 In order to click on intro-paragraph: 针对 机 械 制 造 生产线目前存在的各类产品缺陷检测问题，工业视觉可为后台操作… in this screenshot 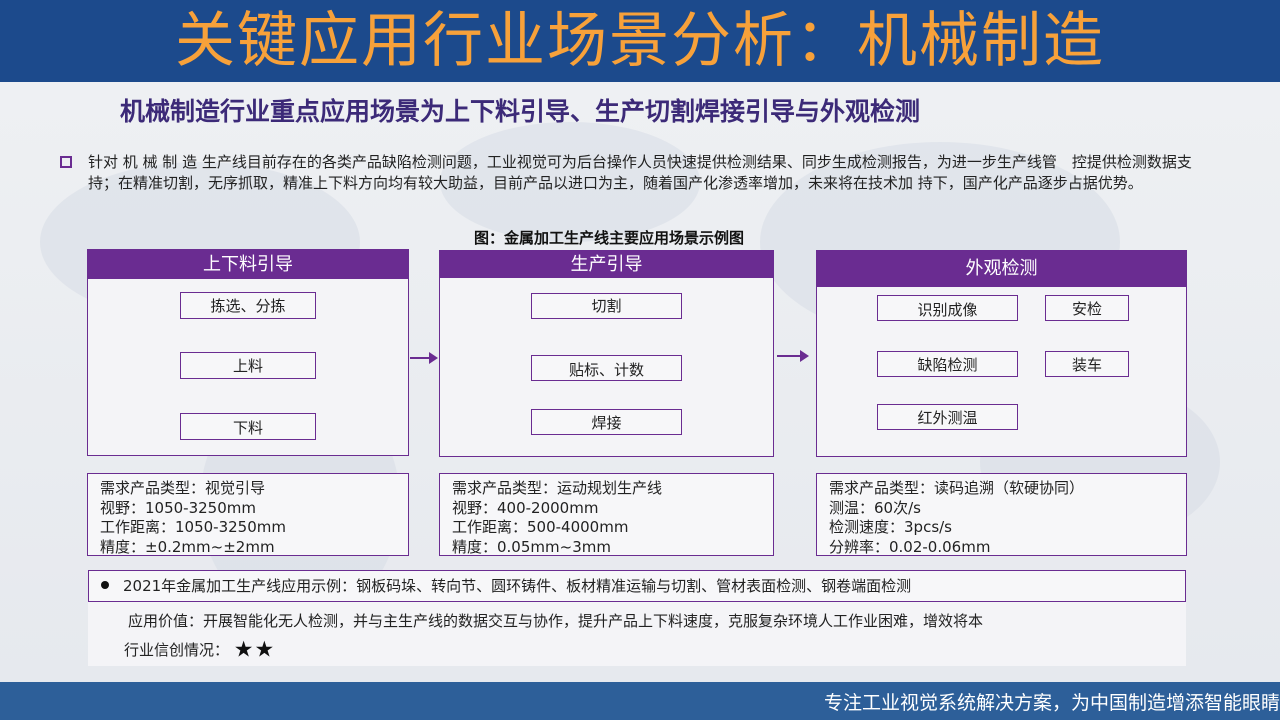, I will do `click(640, 173)`.